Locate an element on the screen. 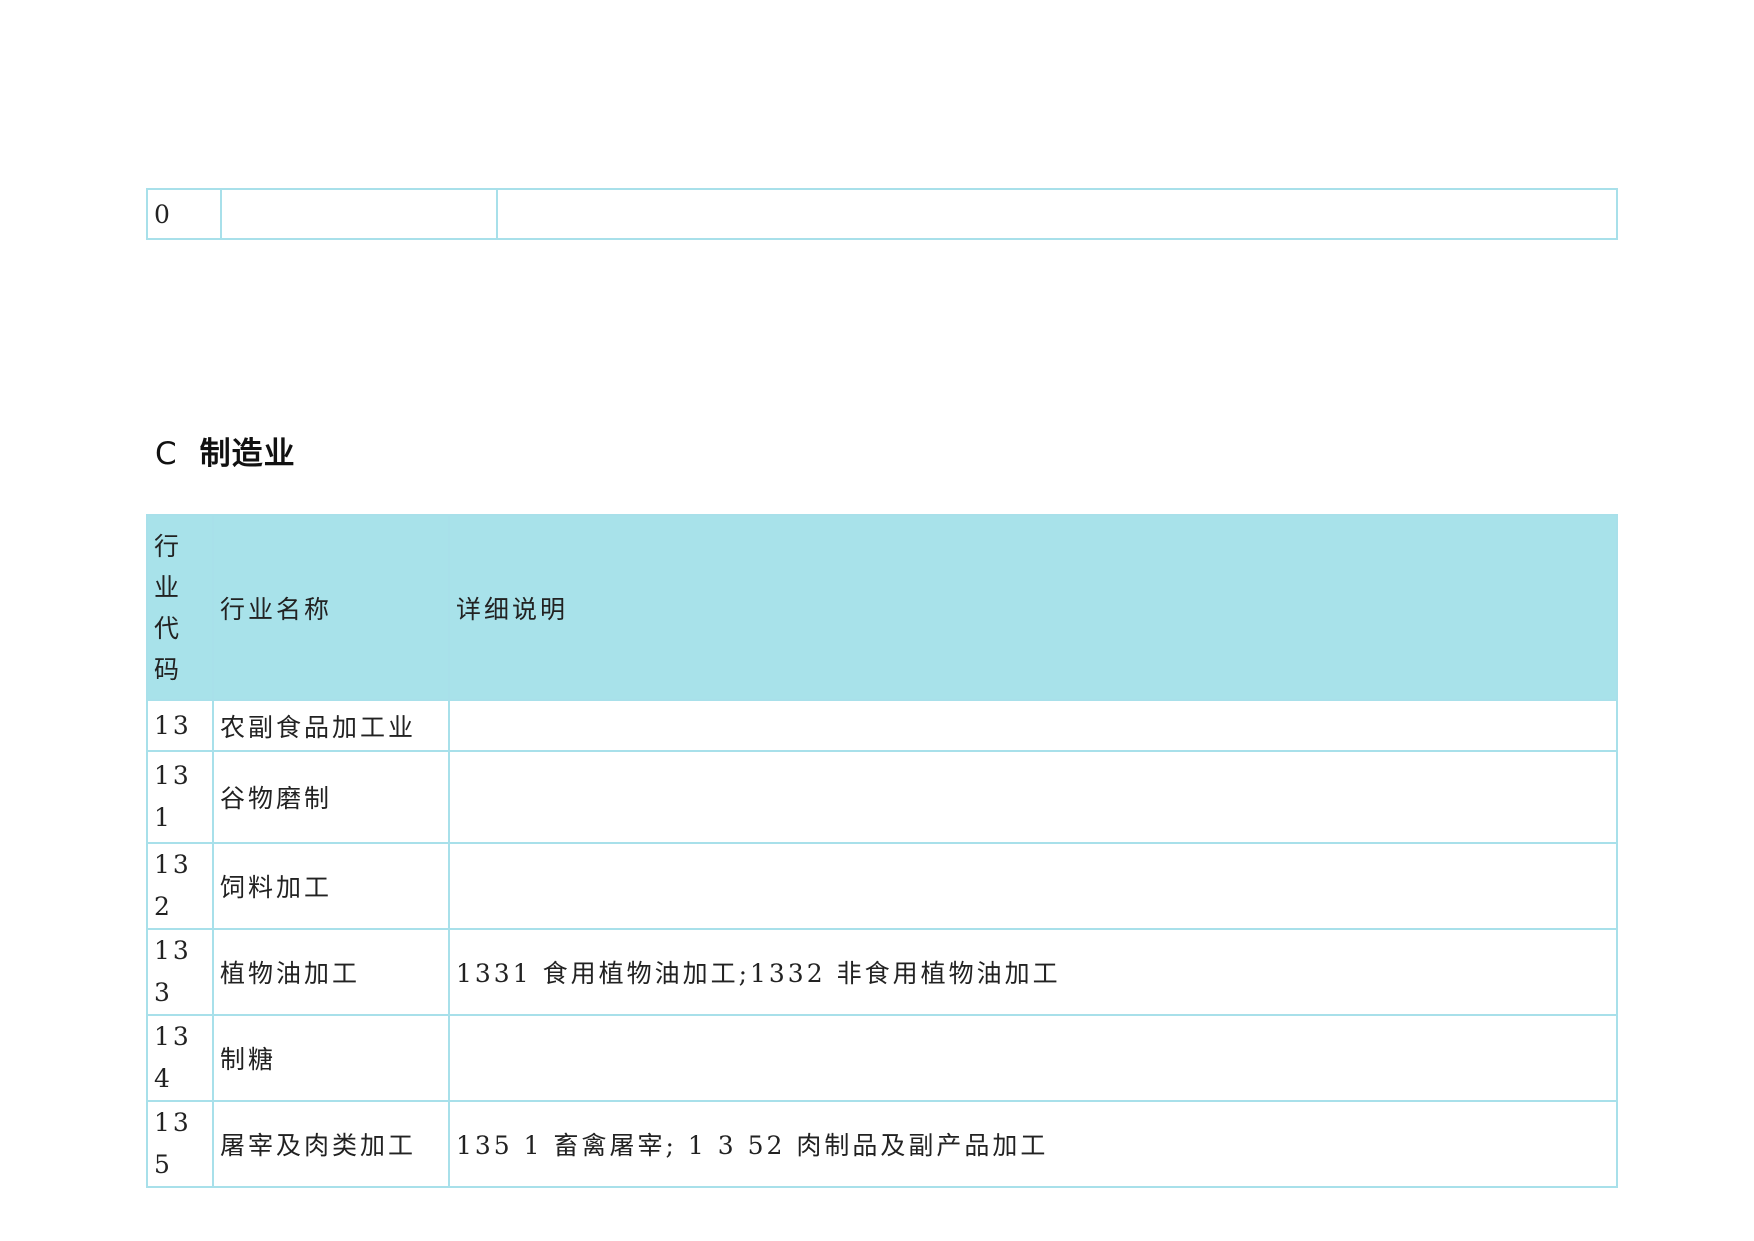 Image resolution: width=1754 pixels, height=1241 pixels. section-heading: C 制造业 is located at coordinates (225, 450).